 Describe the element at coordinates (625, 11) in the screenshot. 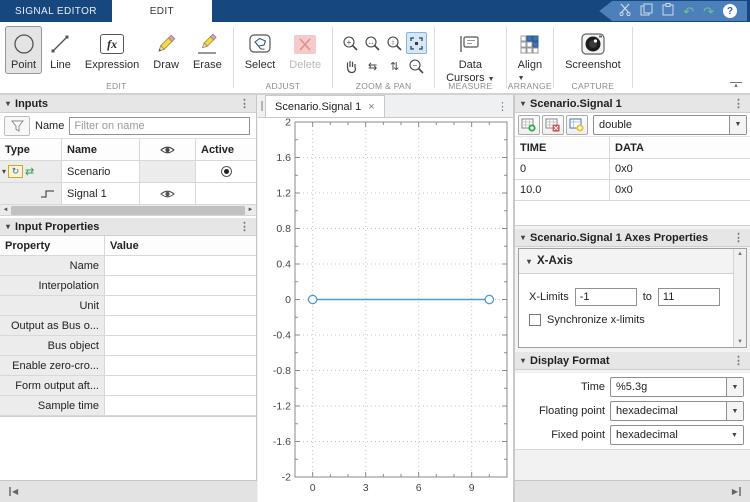

I see `cut-icon` at that location.